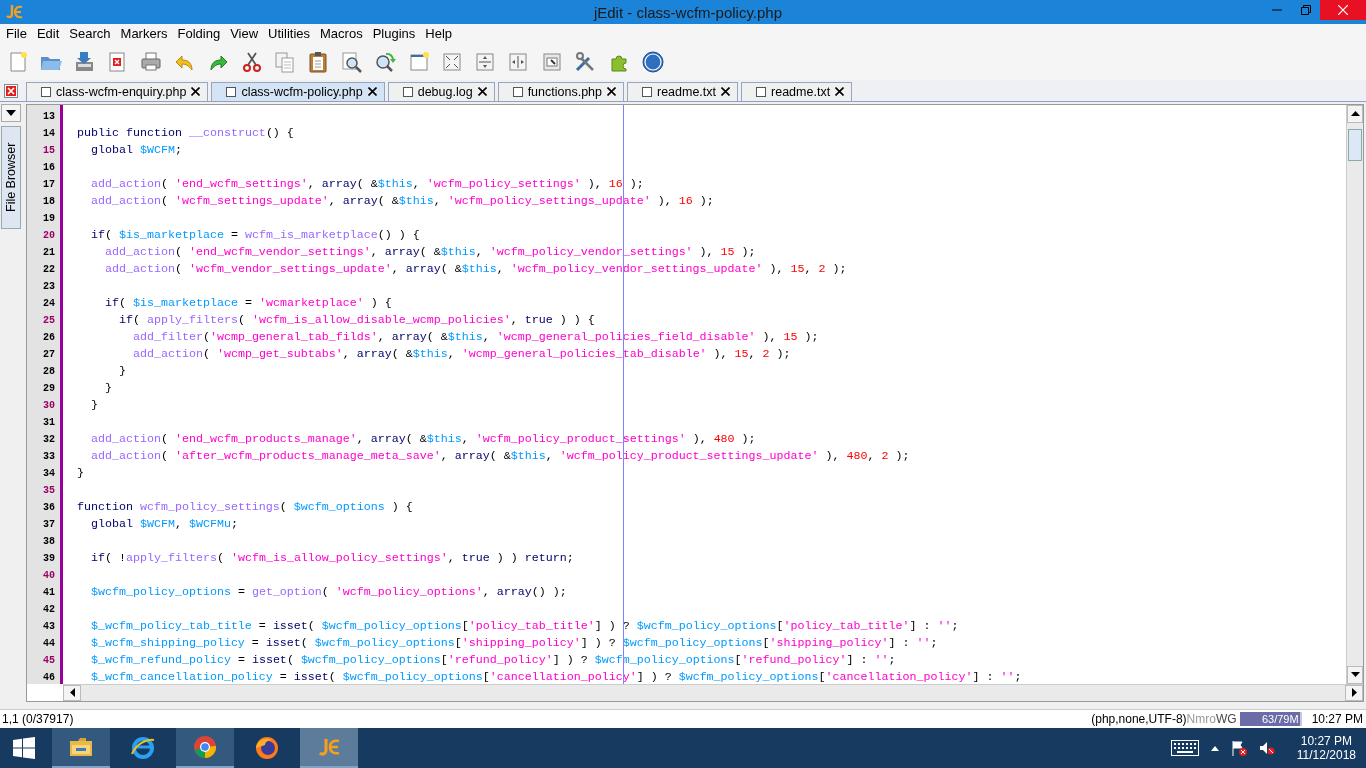 The width and height of the screenshot is (1366, 768). I want to click on menu-item: Plugins, so click(394, 34).